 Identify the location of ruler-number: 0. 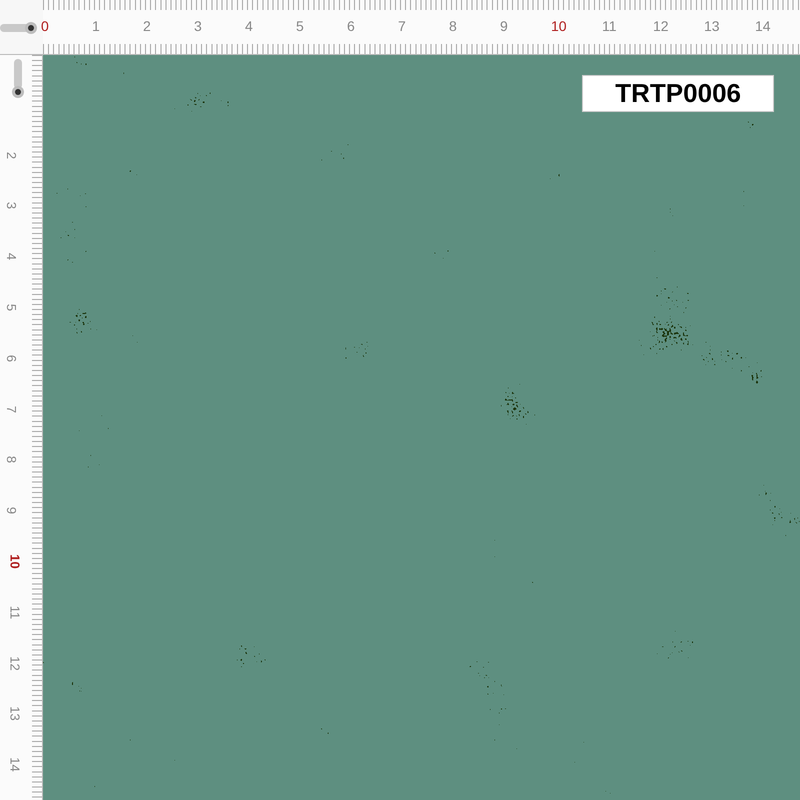
(45, 26).